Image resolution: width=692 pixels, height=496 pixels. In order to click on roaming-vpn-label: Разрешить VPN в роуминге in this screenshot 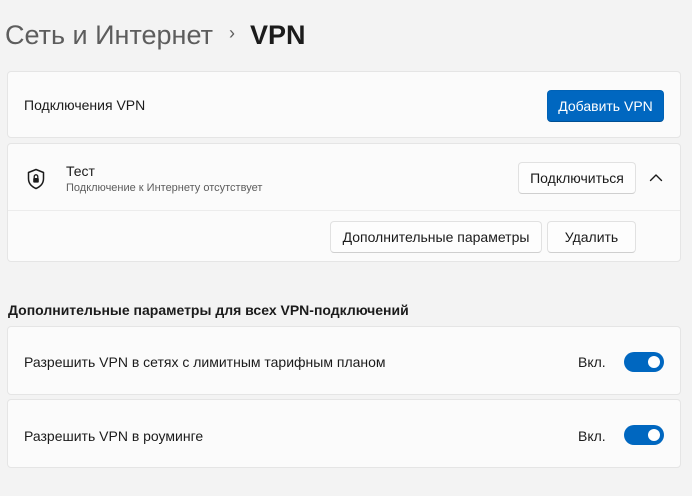, I will do `click(114, 436)`.